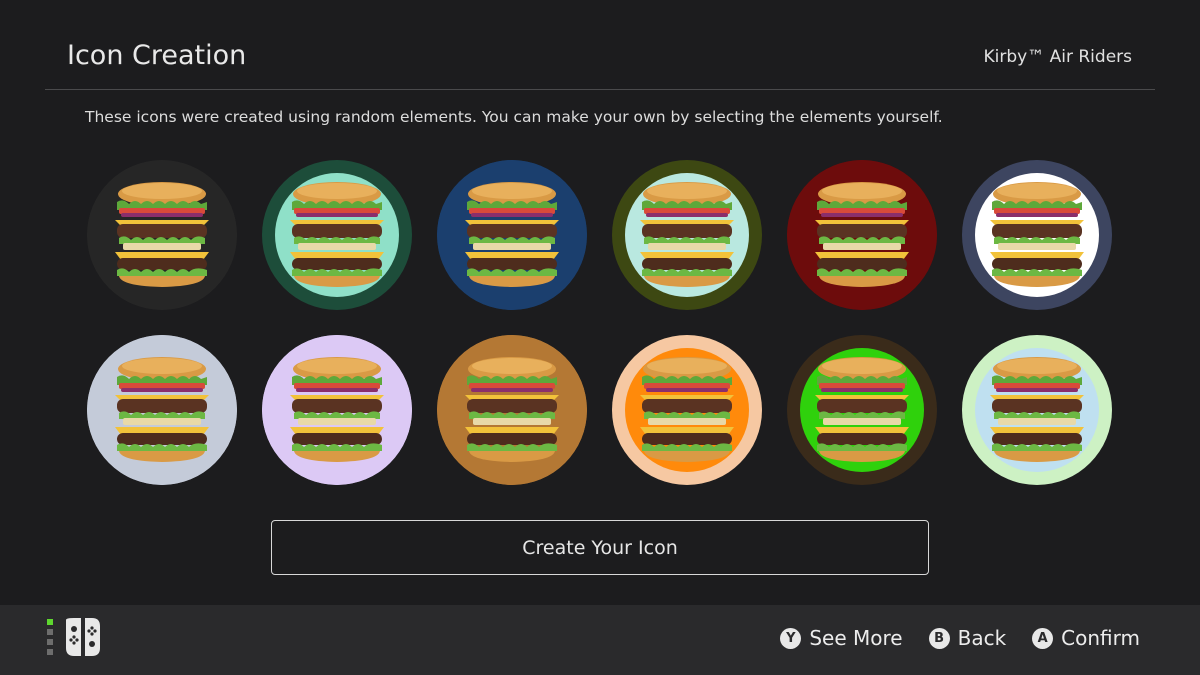 The width and height of the screenshot is (1200, 675). Describe the element at coordinates (939, 638) in the screenshot. I see `b-button-icon: B` at that location.